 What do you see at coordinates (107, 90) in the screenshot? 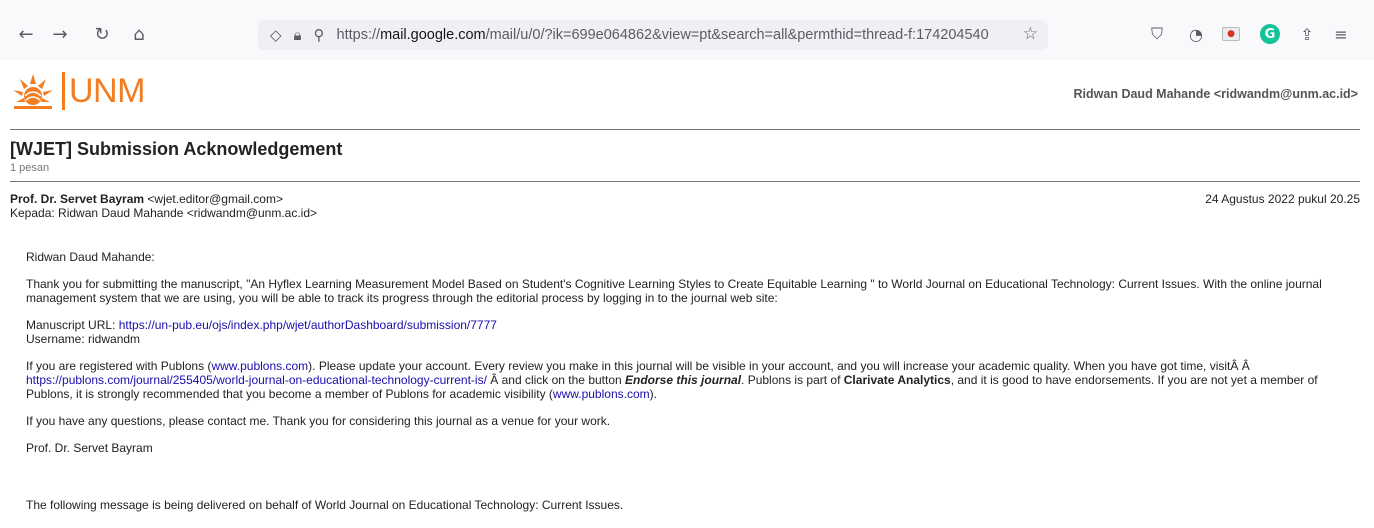
I see `logo-text: UNM` at bounding box center [107, 90].